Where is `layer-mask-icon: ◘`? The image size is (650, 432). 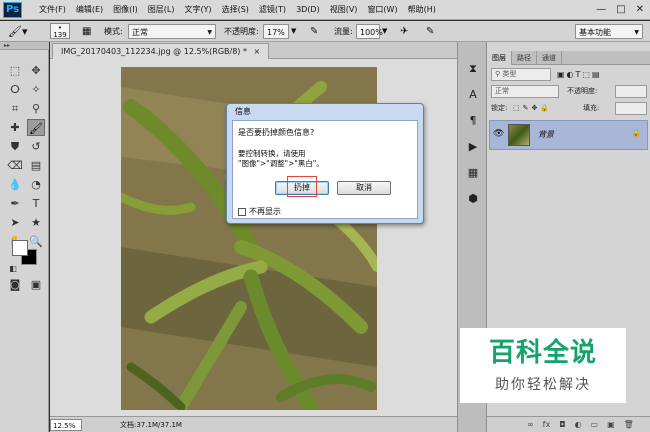
layer-mask-icon: ◘ is located at coordinates (562, 424).